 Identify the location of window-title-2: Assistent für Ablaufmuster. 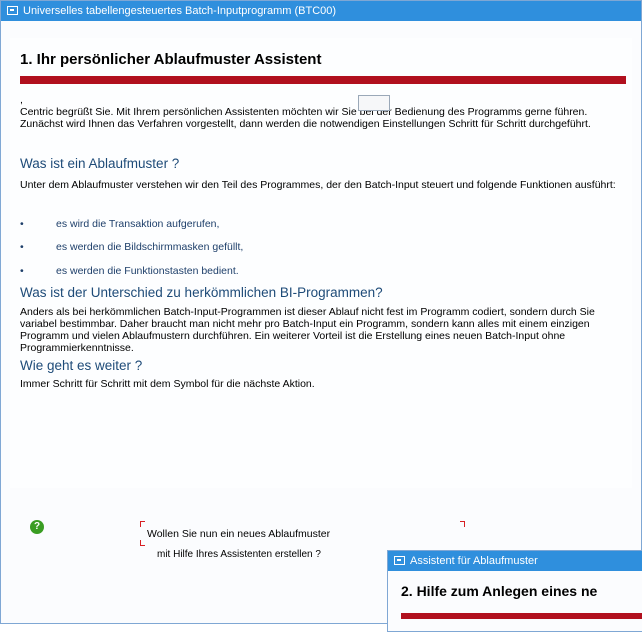
(474, 561).